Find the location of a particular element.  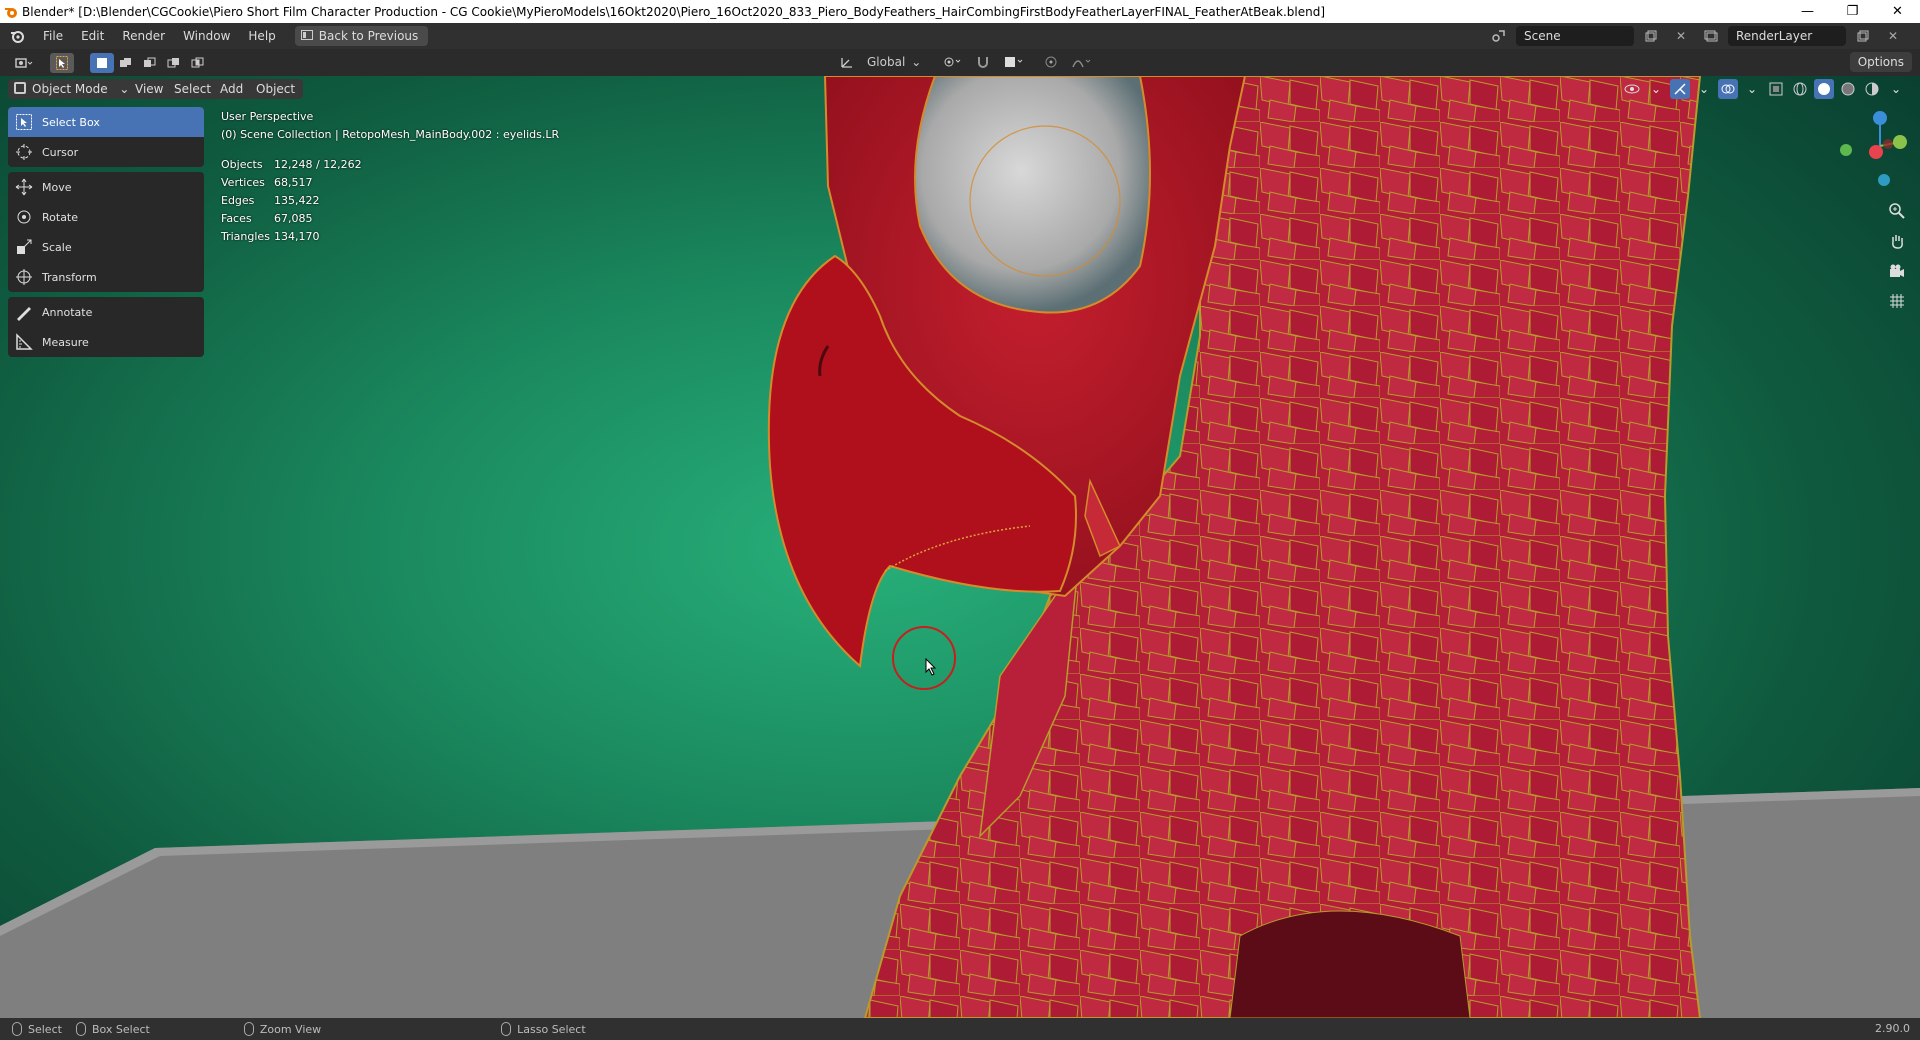

gizmo-y-axis is located at coordinates (1900, 142).